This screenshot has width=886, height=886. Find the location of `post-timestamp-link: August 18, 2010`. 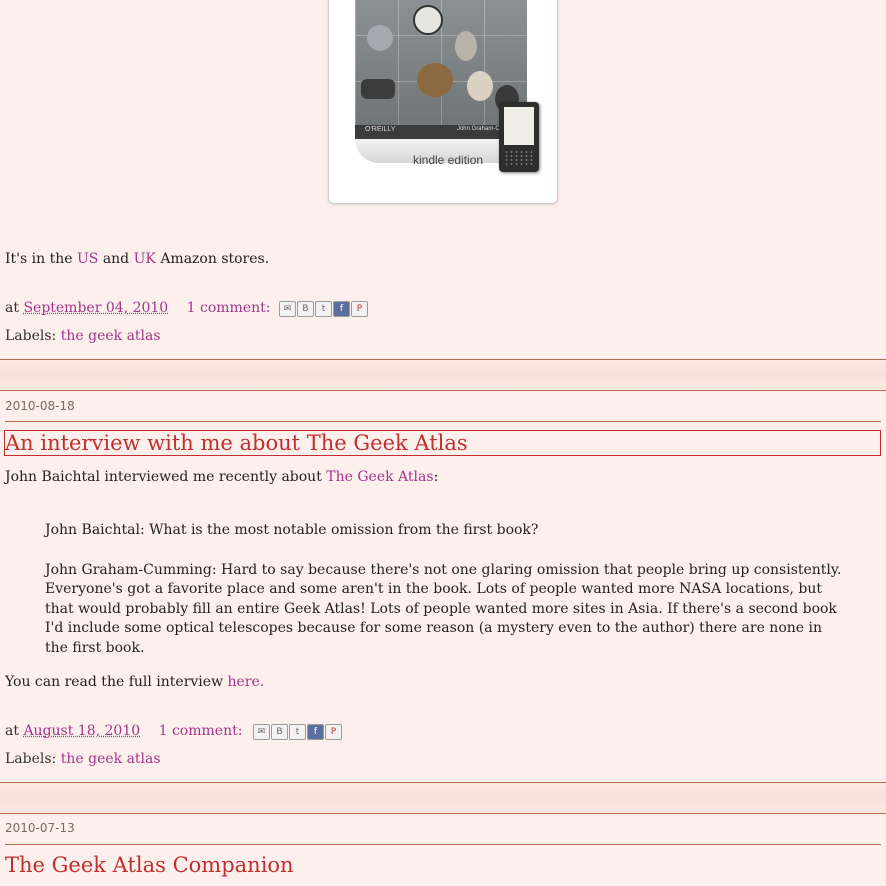

post-timestamp-link: August 18, 2010 is located at coordinates (81, 731).